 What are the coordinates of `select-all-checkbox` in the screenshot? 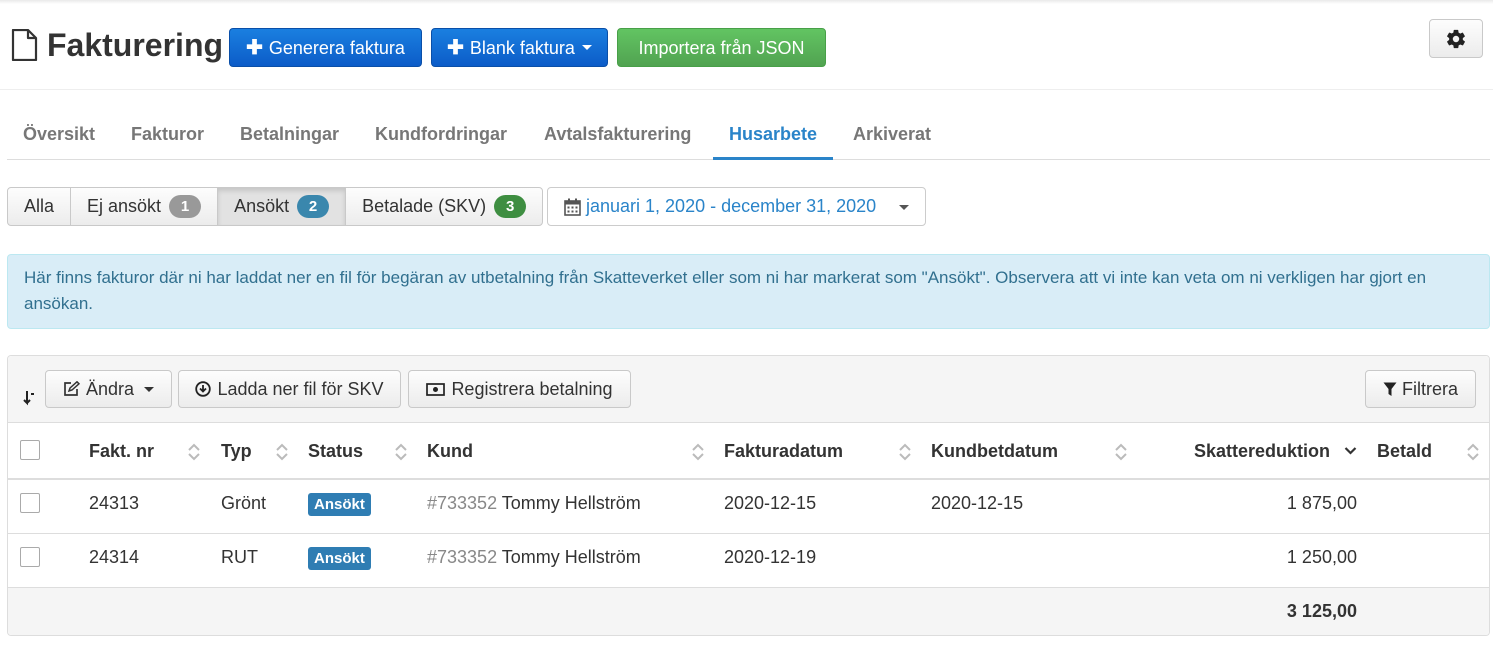 It's located at (30, 450).